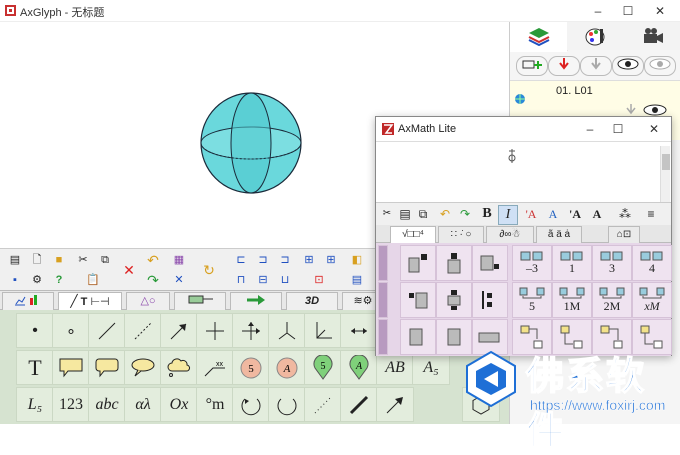  What do you see at coordinates (652, 263) in the screenshot?
I see `template-4: 4` at bounding box center [652, 263].